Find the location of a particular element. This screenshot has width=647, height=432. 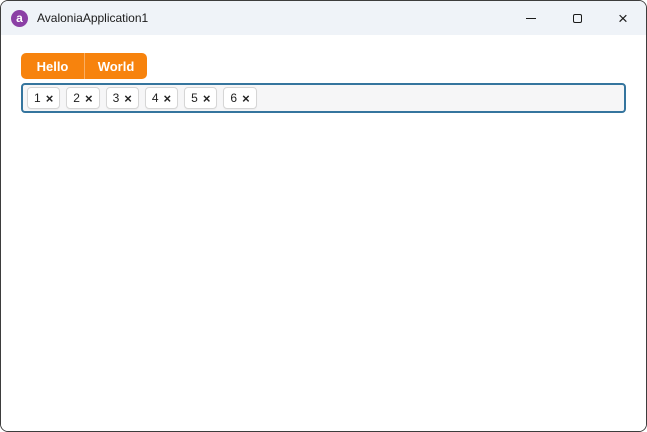

maximize-icon is located at coordinates (577, 18).